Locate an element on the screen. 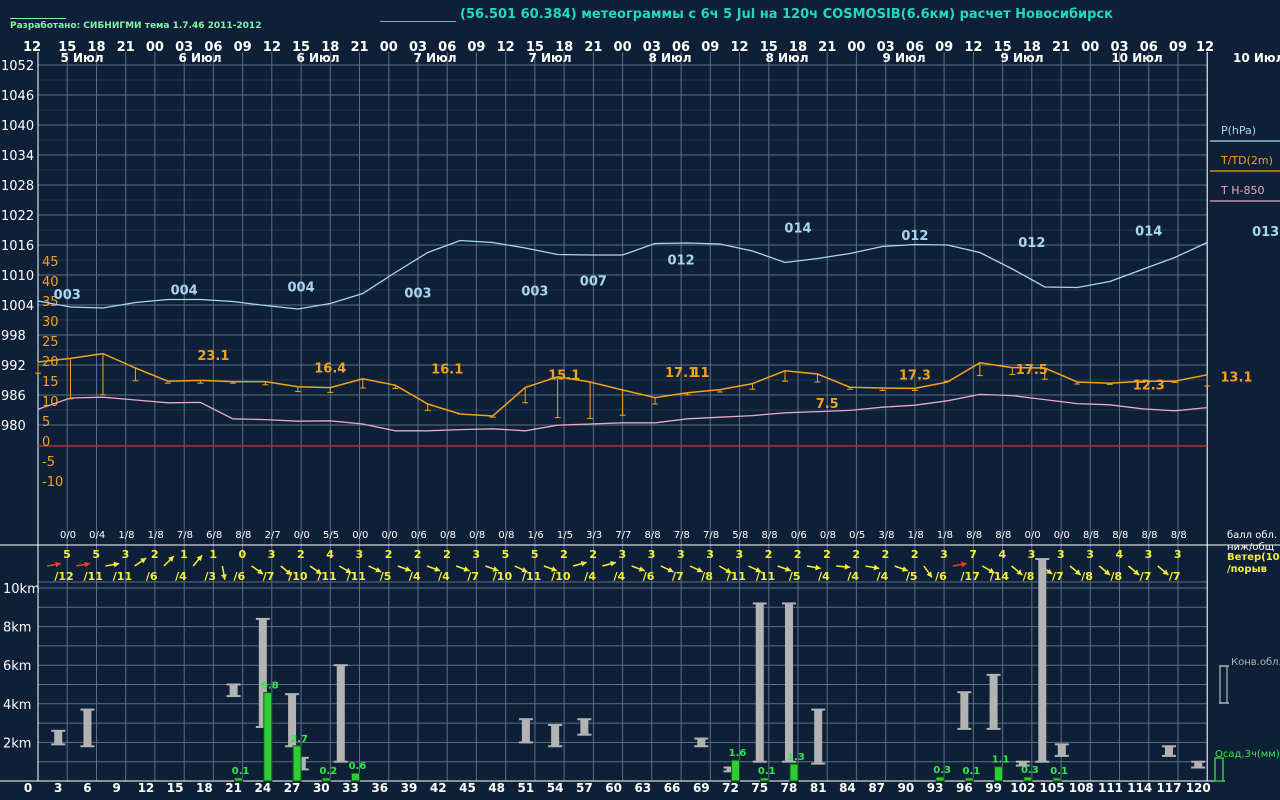  cloud-cover-label: 5/5 is located at coordinates (331, 535).